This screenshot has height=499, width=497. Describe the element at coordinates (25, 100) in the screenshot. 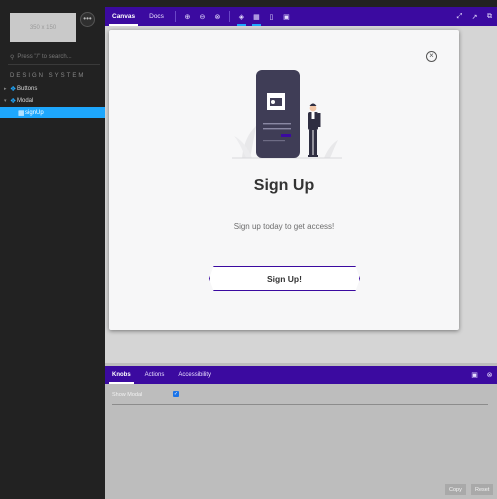

I see `sidebar-item-label: Modal` at that location.